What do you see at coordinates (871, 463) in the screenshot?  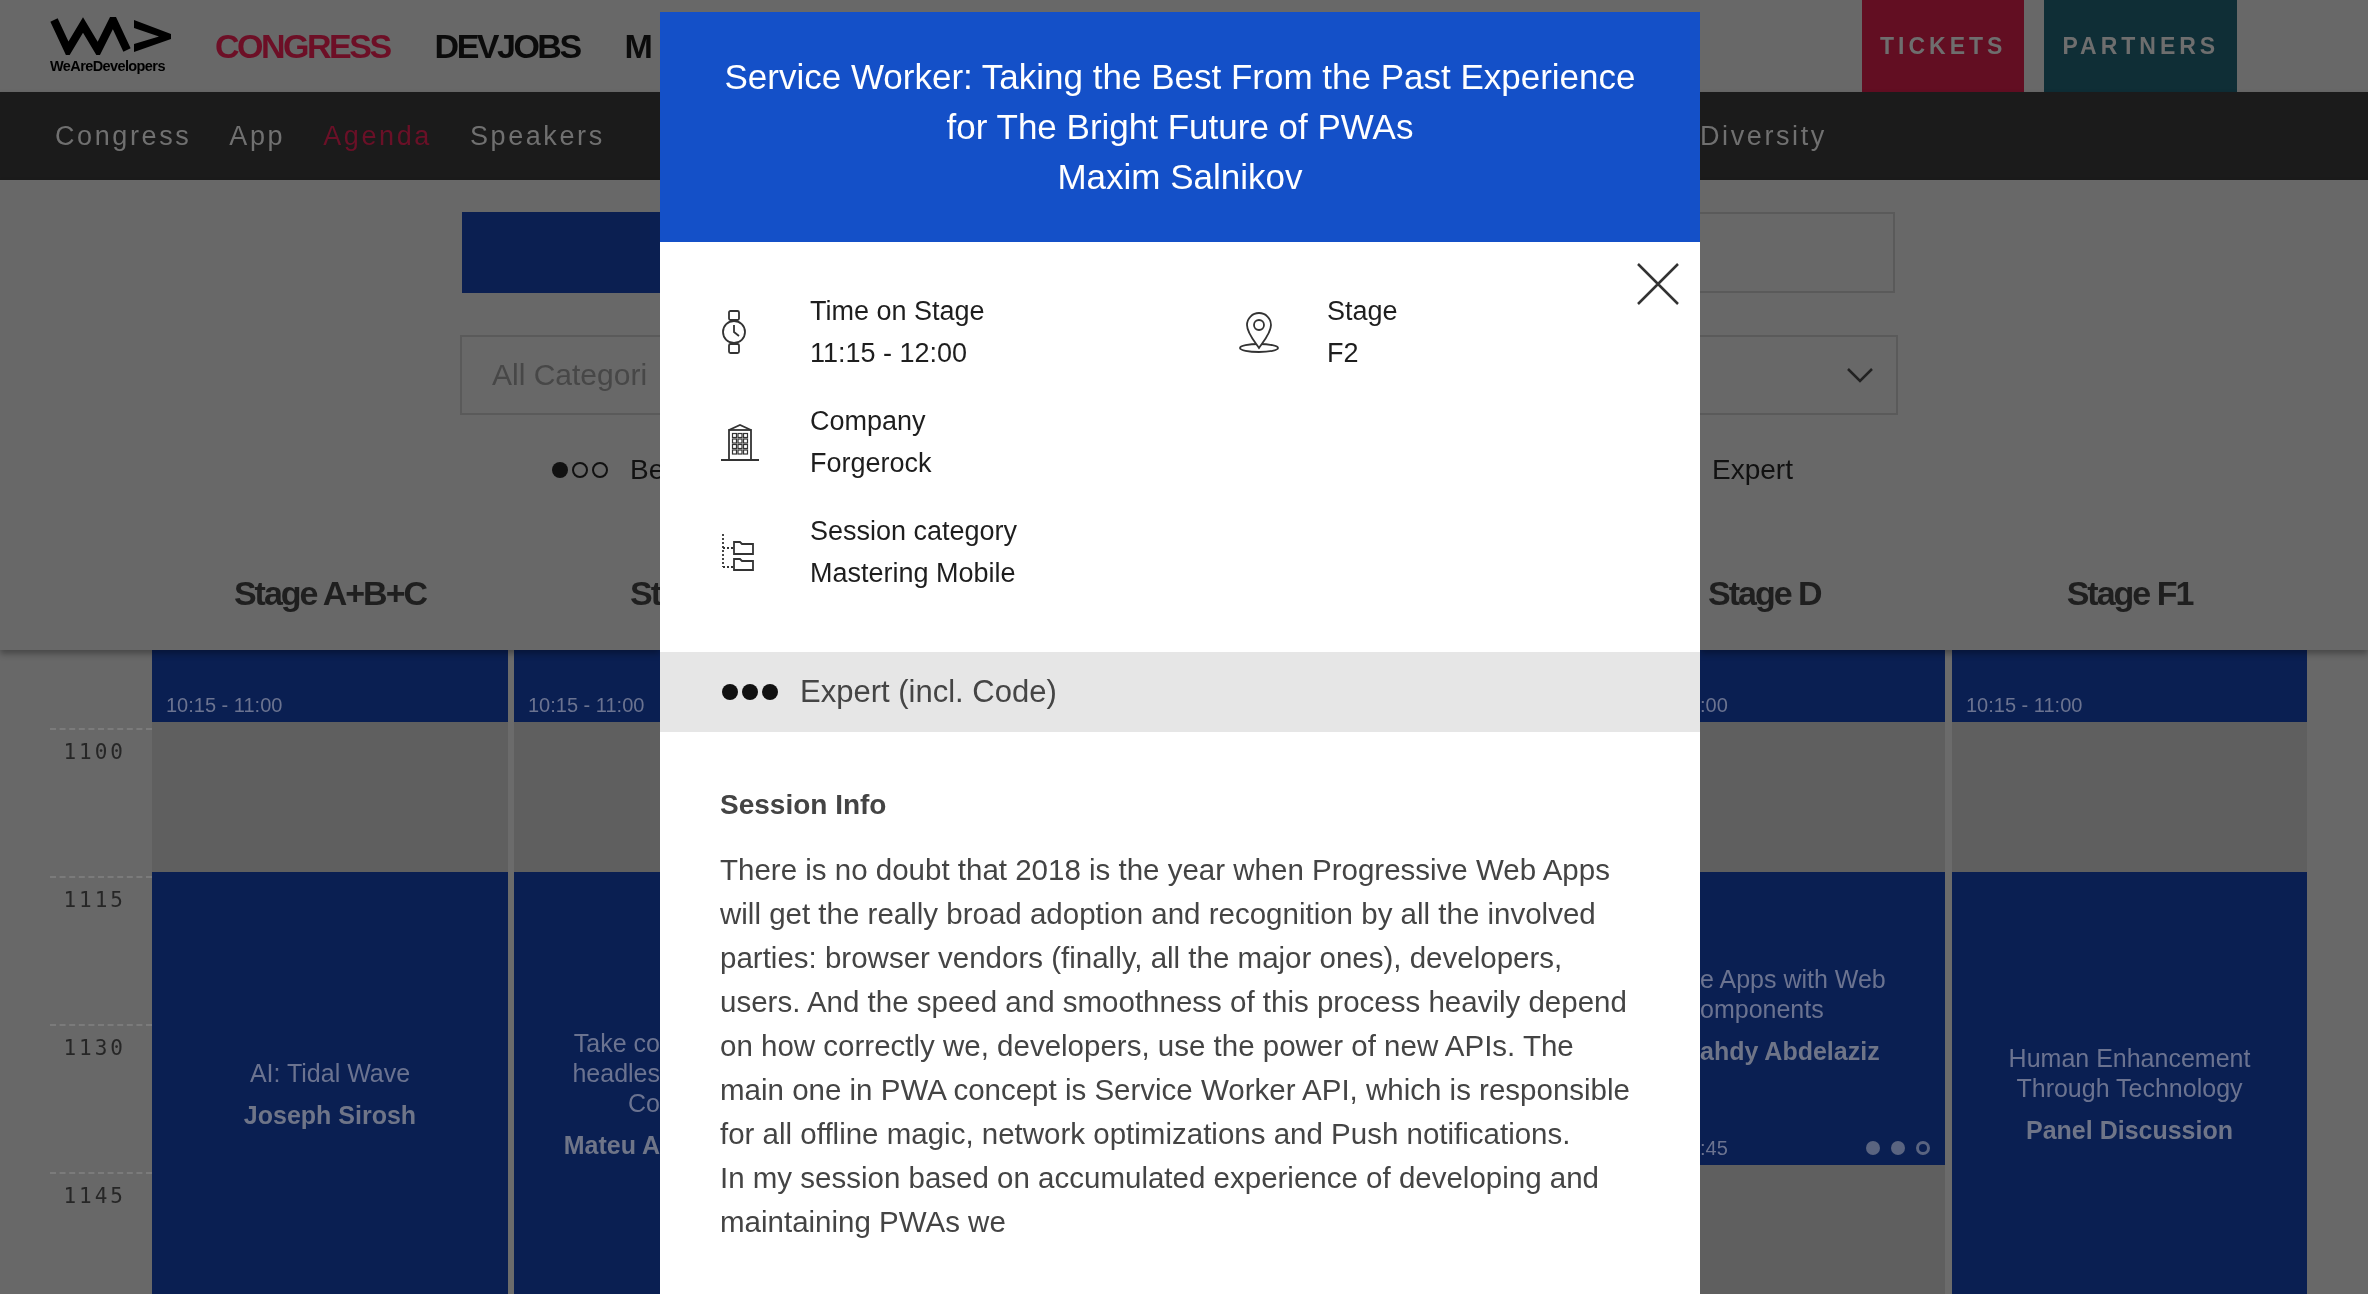 I see `detail-value: Forgerock` at bounding box center [871, 463].